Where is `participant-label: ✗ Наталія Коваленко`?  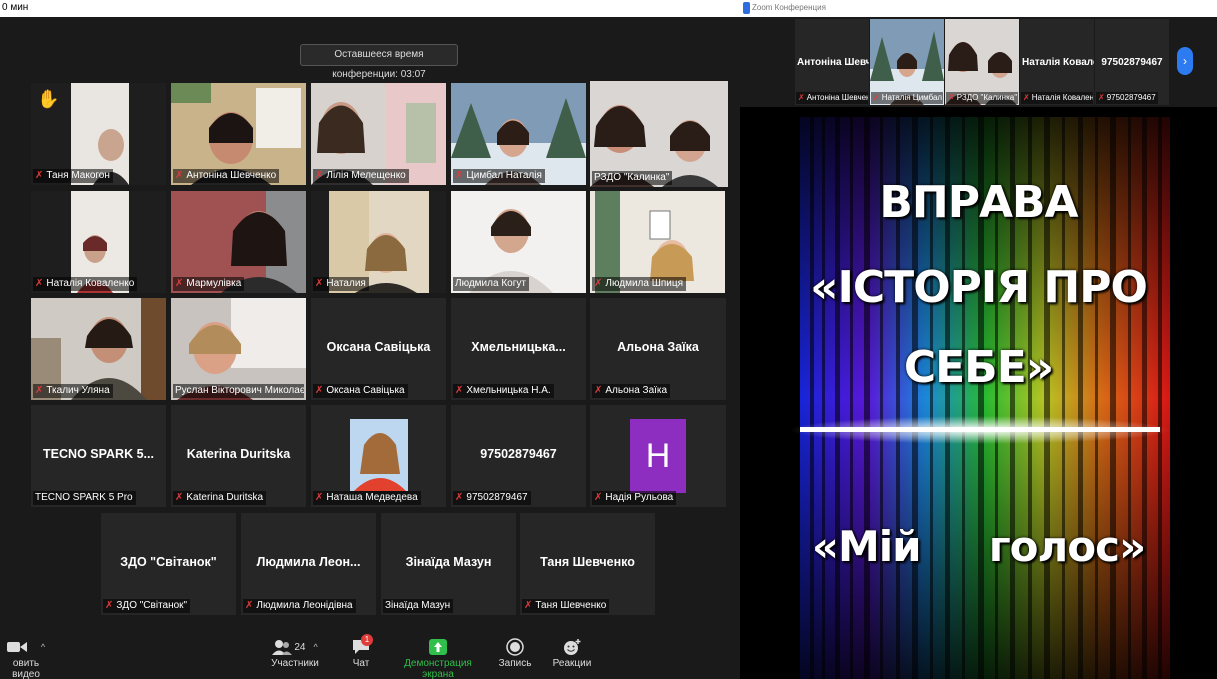 participant-label: ✗ Наталія Коваленко is located at coordinates (85, 284).